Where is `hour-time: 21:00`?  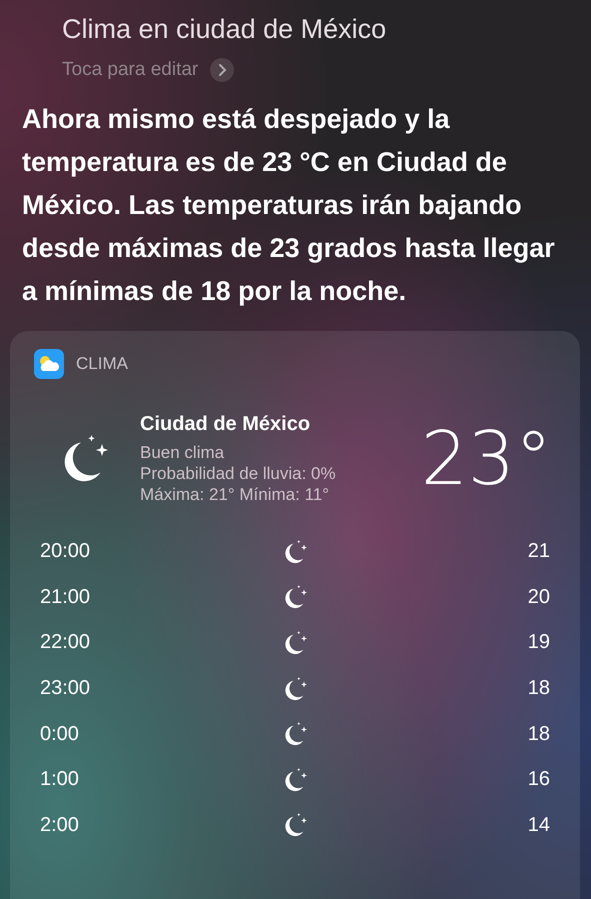 hour-time: 21:00 is located at coordinates (66, 597).